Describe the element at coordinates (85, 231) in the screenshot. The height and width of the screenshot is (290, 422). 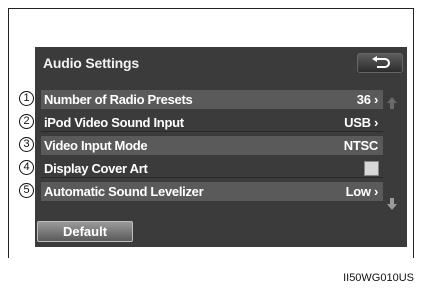
I see `default-button: Default` at that location.